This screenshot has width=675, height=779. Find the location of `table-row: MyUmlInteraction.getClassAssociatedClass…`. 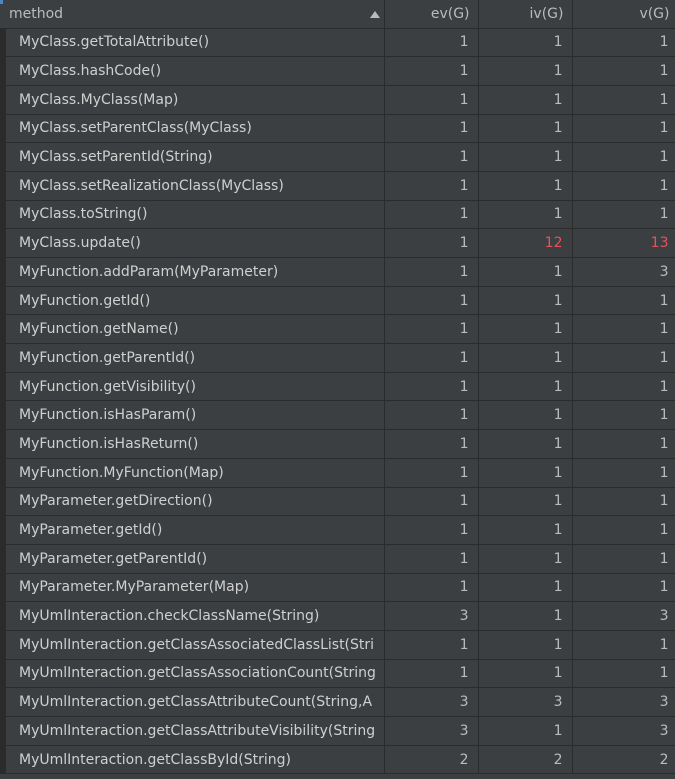

table-row: MyUmlInteraction.getClassAssociatedClass… is located at coordinates (337, 645).